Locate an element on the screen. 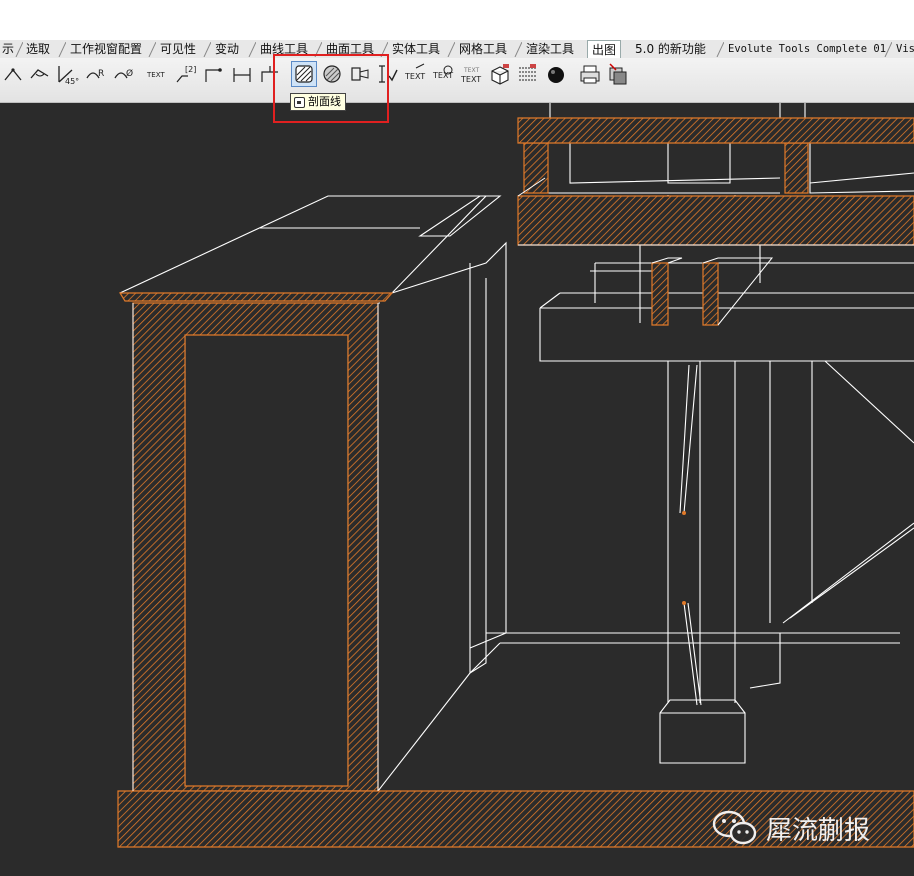 The width and height of the screenshot is (914, 876). tab-whats-new: 5.0 的新功能 is located at coordinates (670, 49).